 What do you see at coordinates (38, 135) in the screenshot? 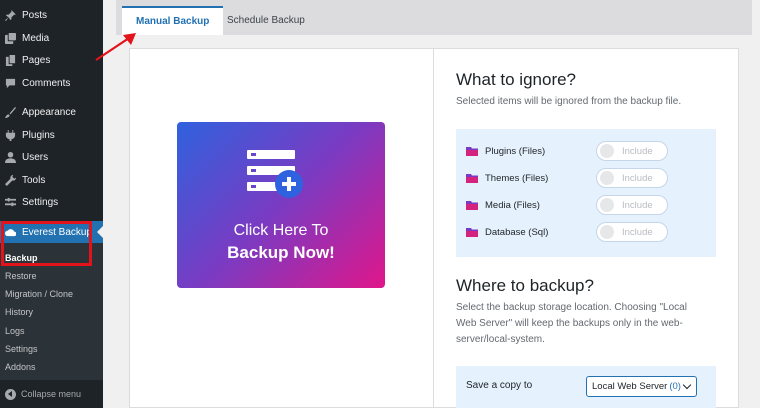
I see `sidebar-item-label: Plugins` at bounding box center [38, 135].